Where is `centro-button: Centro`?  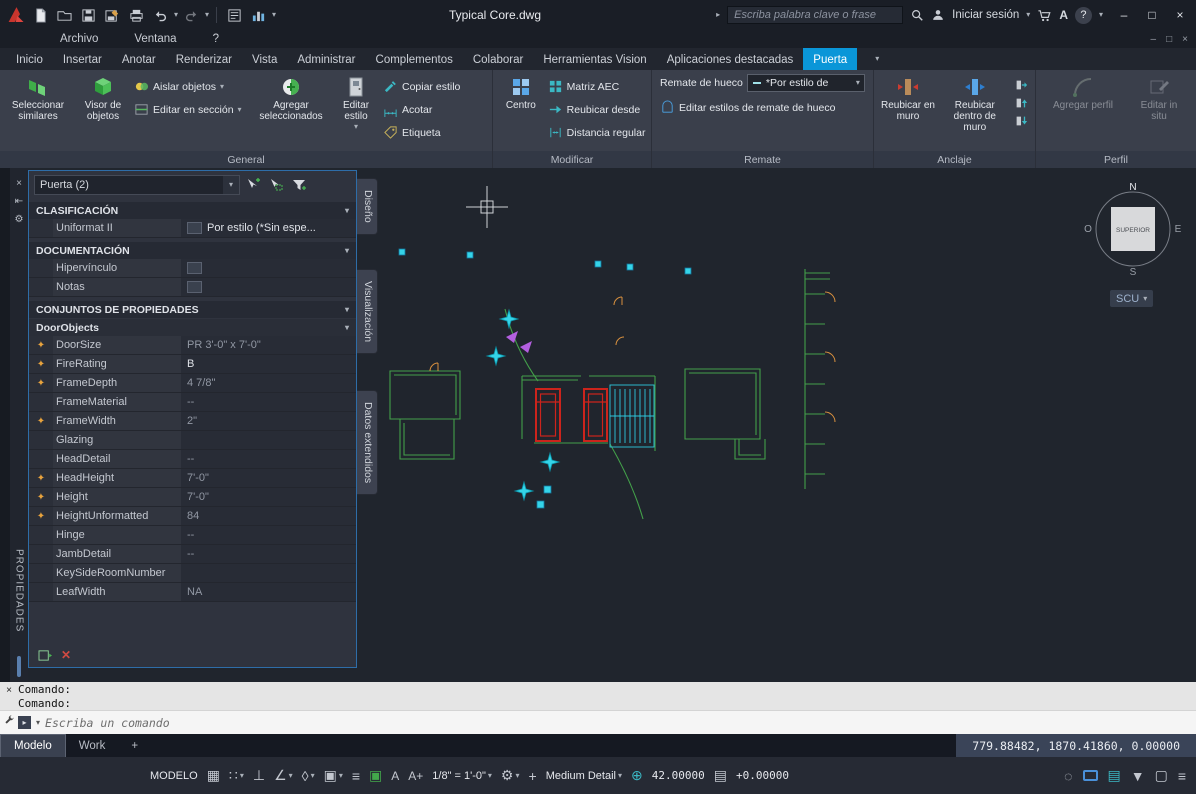
centro-button: Centro is located at coordinates (521, 112).